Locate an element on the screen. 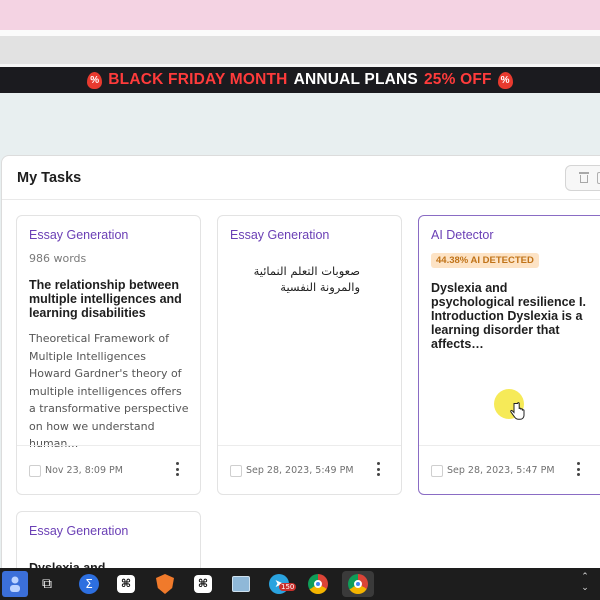 The height and width of the screenshot is (600, 600). task-date: Nov 23, 8:09 PM is located at coordinates (84, 470).